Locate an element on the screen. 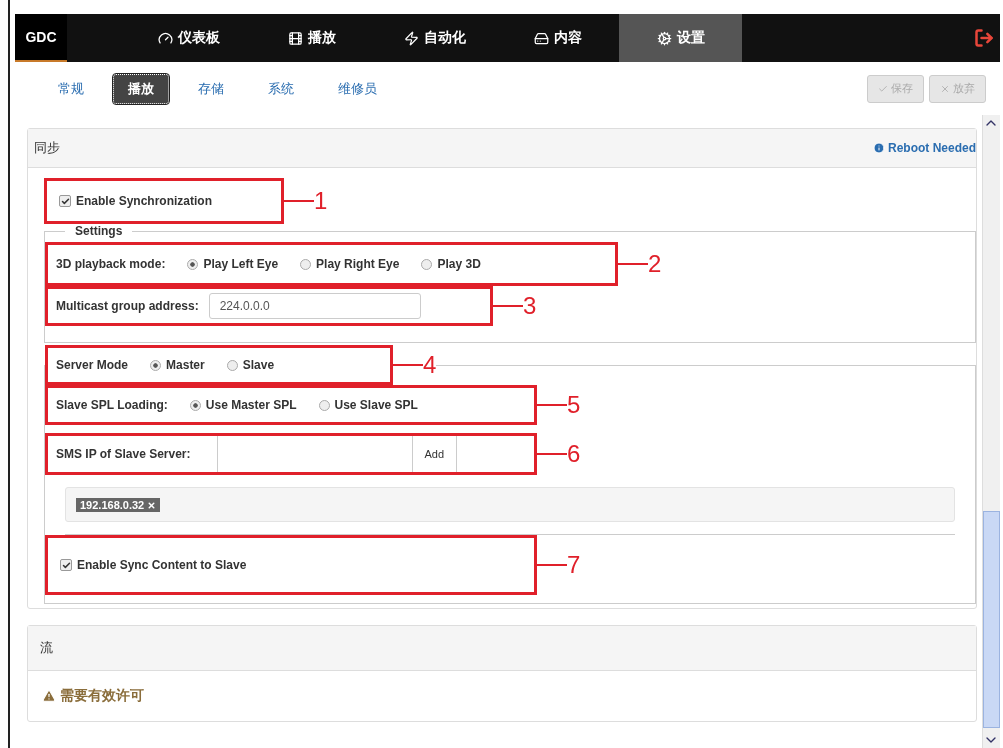 The image size is (1003, 748). nav-tab: 设置 is located at coordinates (680, 38).